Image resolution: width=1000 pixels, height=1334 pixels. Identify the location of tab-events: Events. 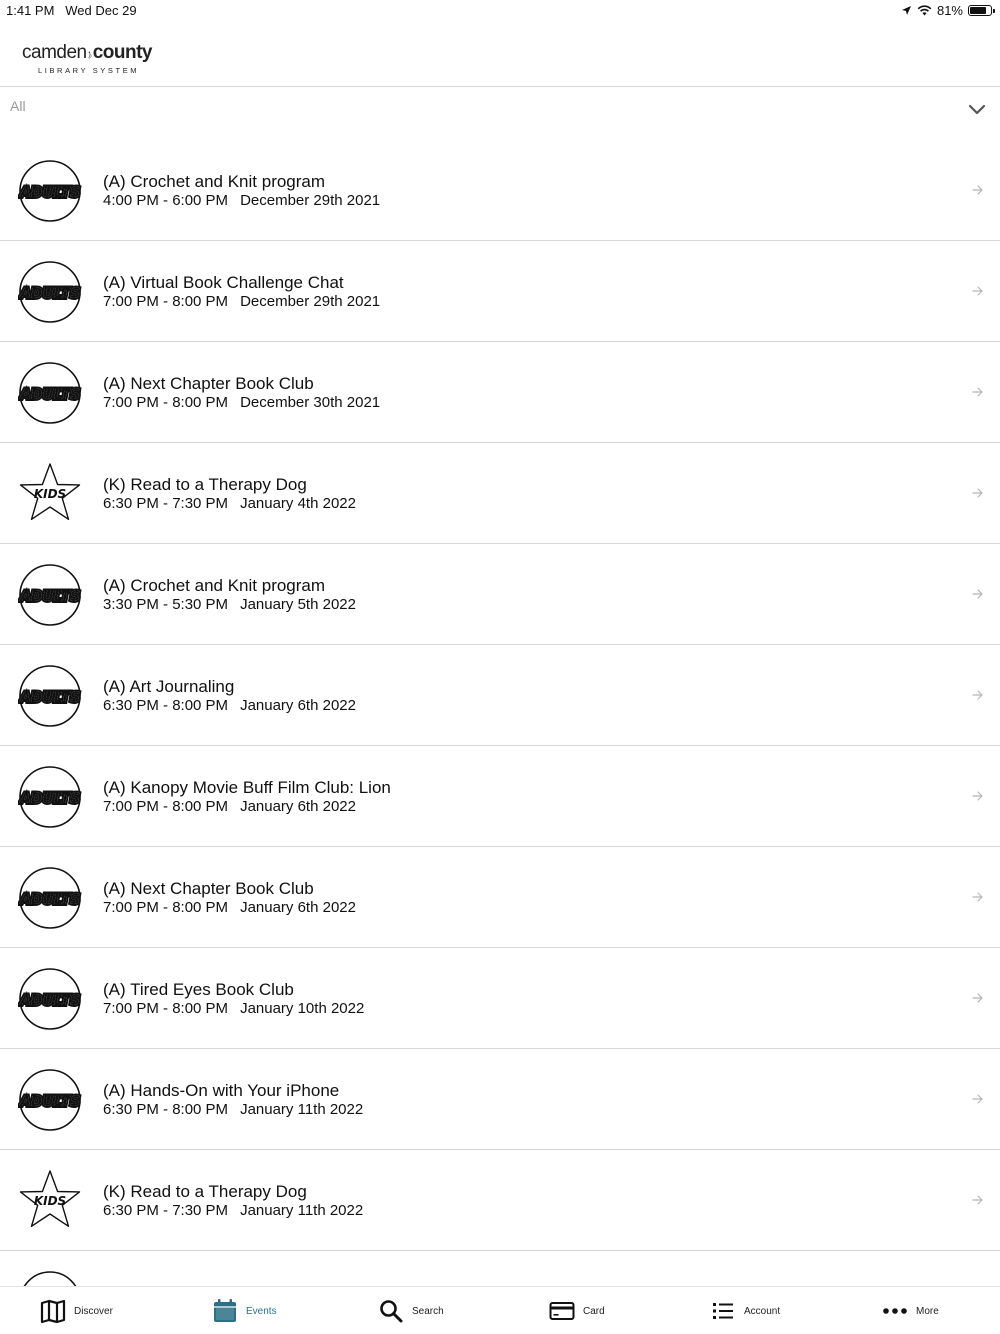
(244, 1310).